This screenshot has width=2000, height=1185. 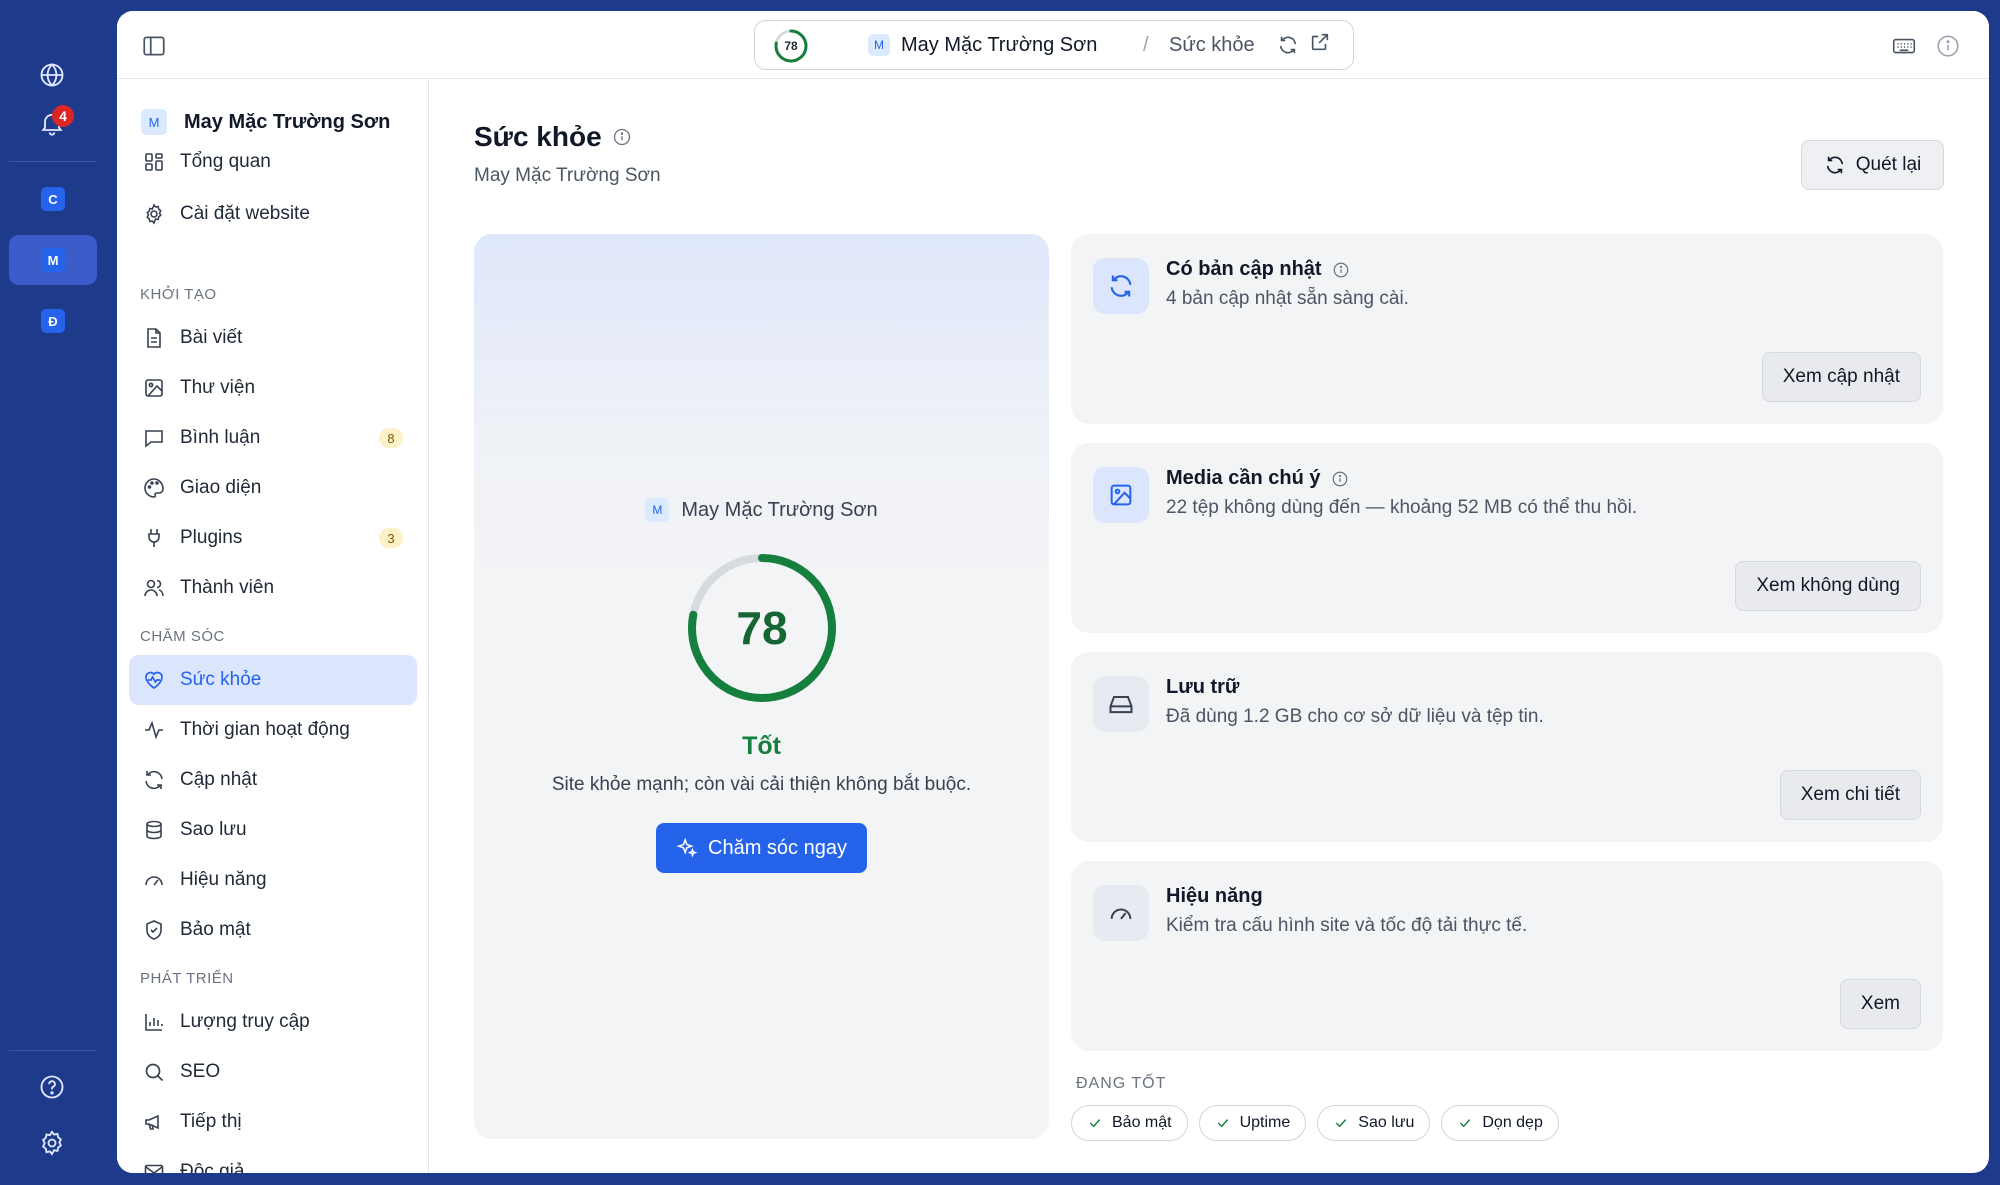 What do you see at coordinates (1258, 269) in the screenshot?
I see `card-title: Có bản cập nhật` at bounding box center [1258, 269].